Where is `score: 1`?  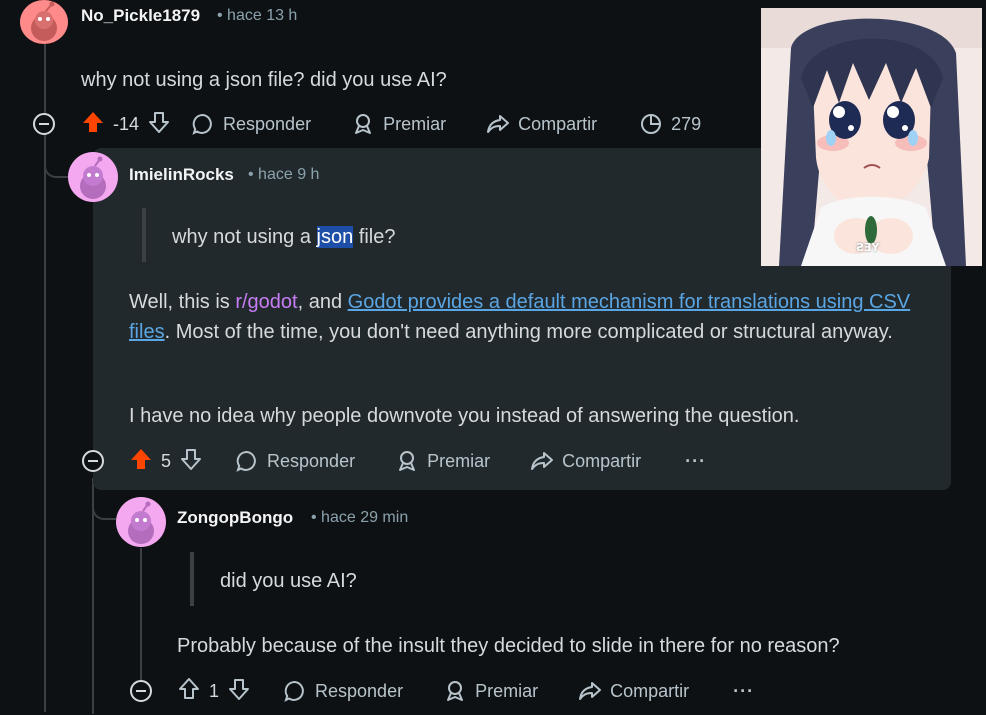 score: 1 is located at coordinates (214, 690).